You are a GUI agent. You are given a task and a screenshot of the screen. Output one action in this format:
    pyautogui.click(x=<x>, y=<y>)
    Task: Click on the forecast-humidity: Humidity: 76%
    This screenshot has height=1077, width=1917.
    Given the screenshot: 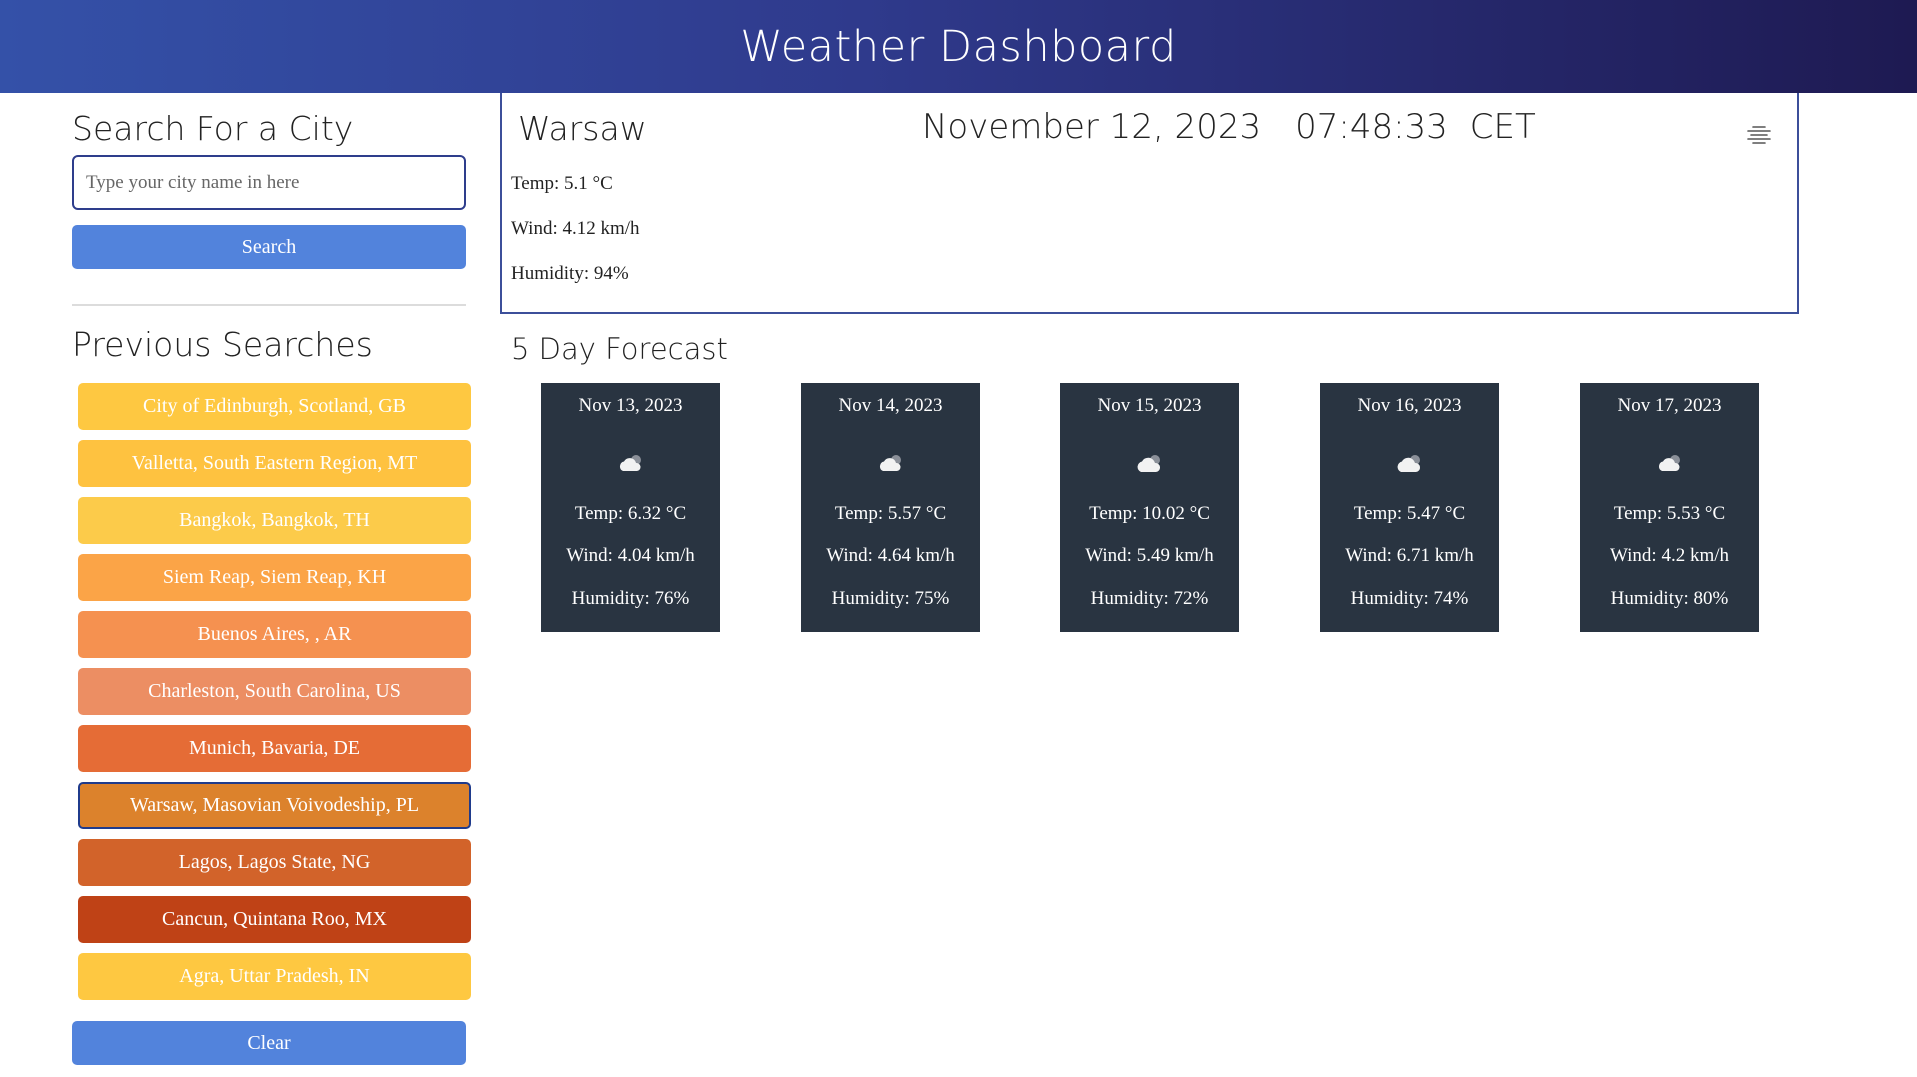 What is the action you would take?
    pyautogui.click(x=630, y=598)
    